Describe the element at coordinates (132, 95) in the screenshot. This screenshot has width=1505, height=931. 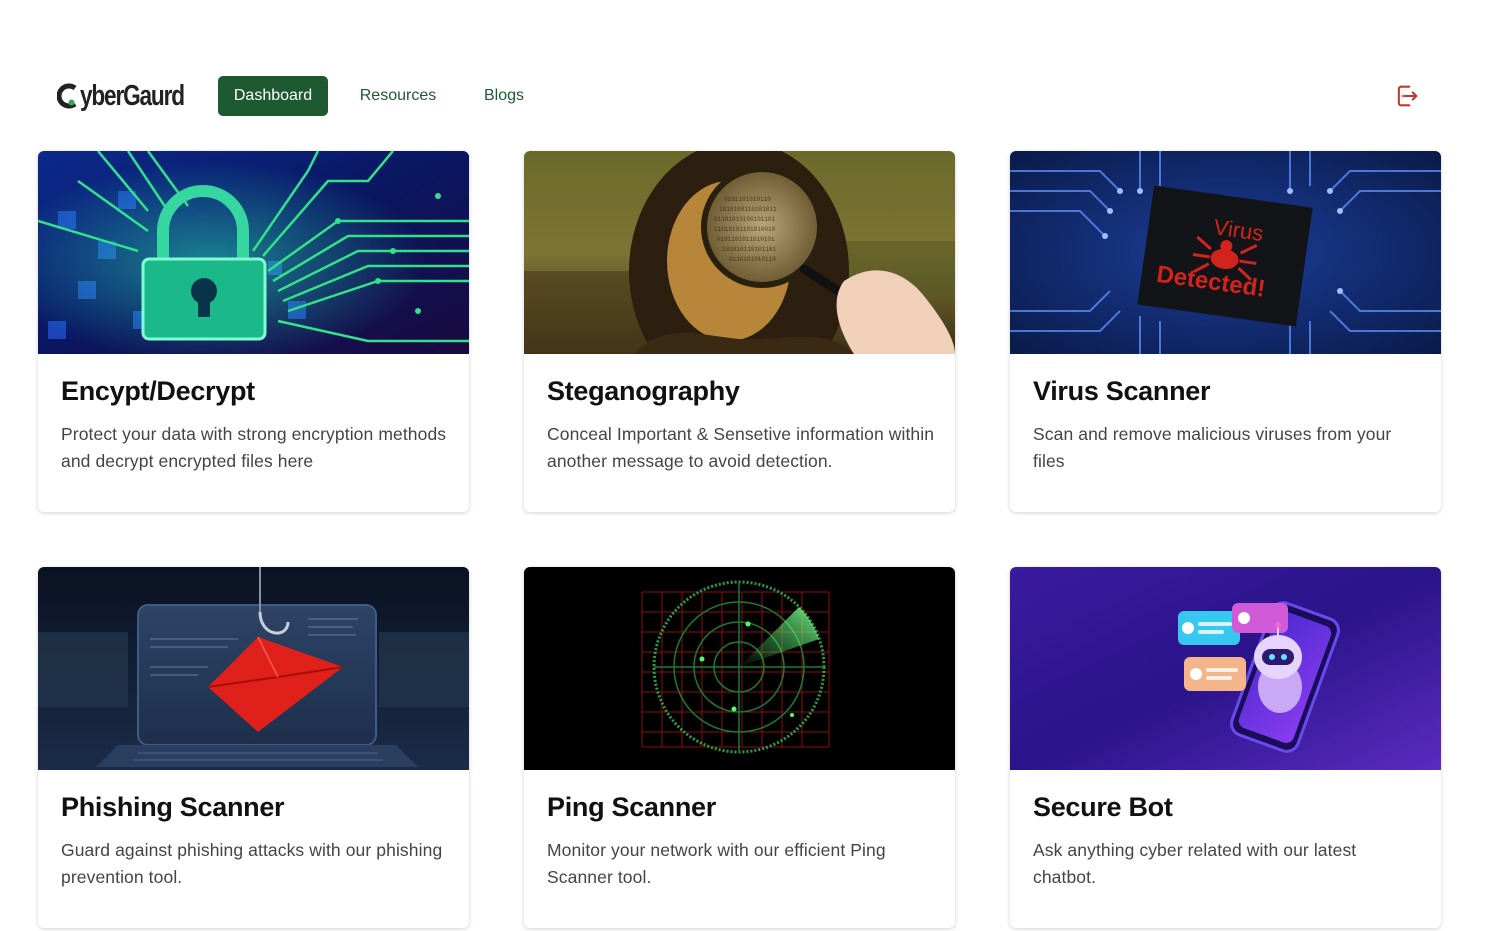
I see `logo-text: yberGaurd` at that location.